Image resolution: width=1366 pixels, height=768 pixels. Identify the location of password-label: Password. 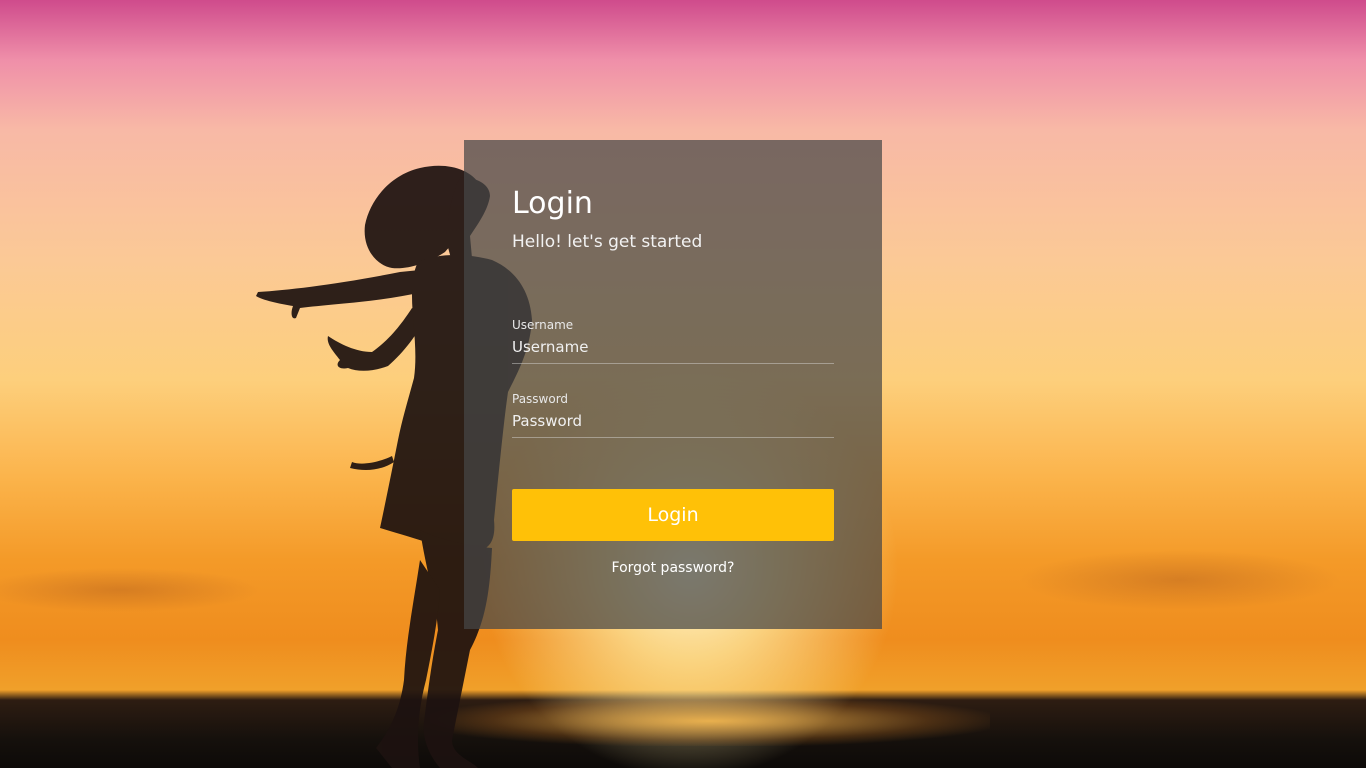
(540, 399).